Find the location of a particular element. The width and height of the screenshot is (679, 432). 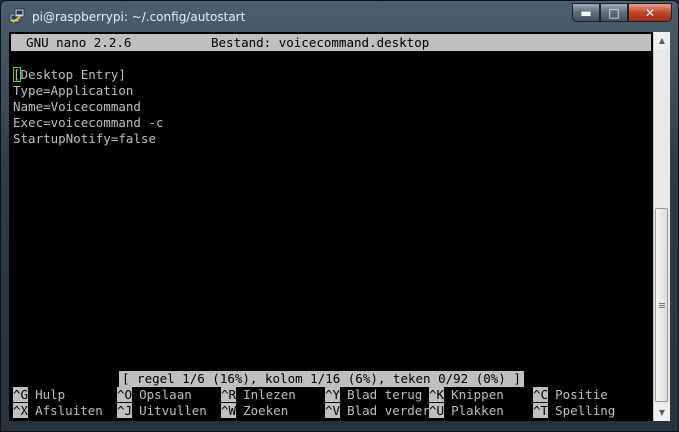

shortcut-exit: ^X Afsluiten is located at coordinates (58, 410).